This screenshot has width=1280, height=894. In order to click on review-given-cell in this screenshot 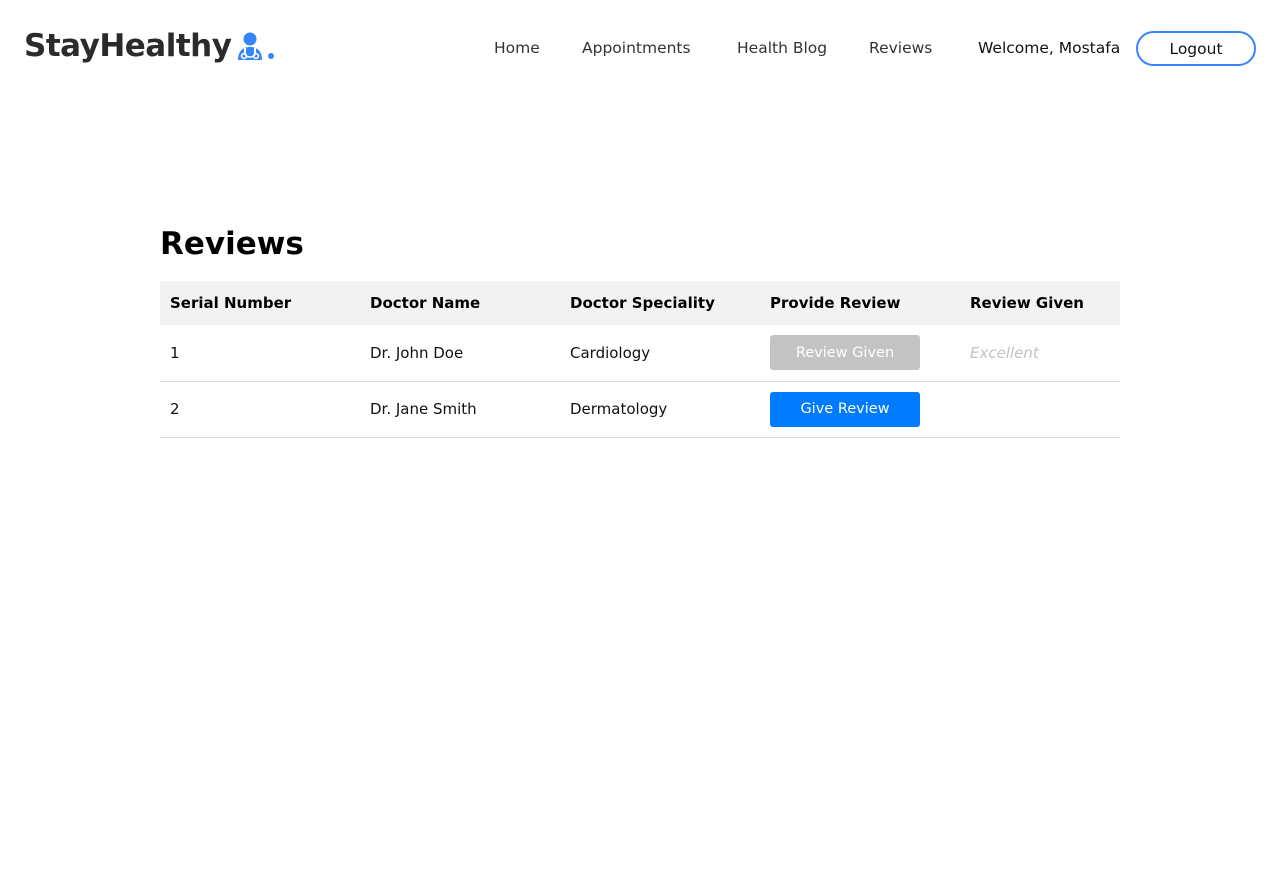, I will do `click(1040, 409)`.